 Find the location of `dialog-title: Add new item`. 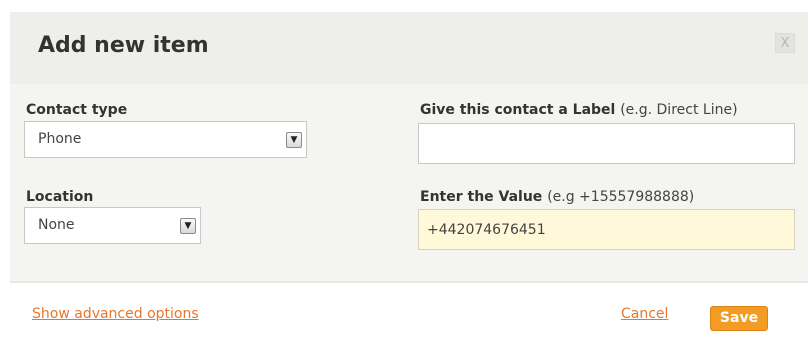

dialog-title: Add new item is located at coordinates (123, 45).